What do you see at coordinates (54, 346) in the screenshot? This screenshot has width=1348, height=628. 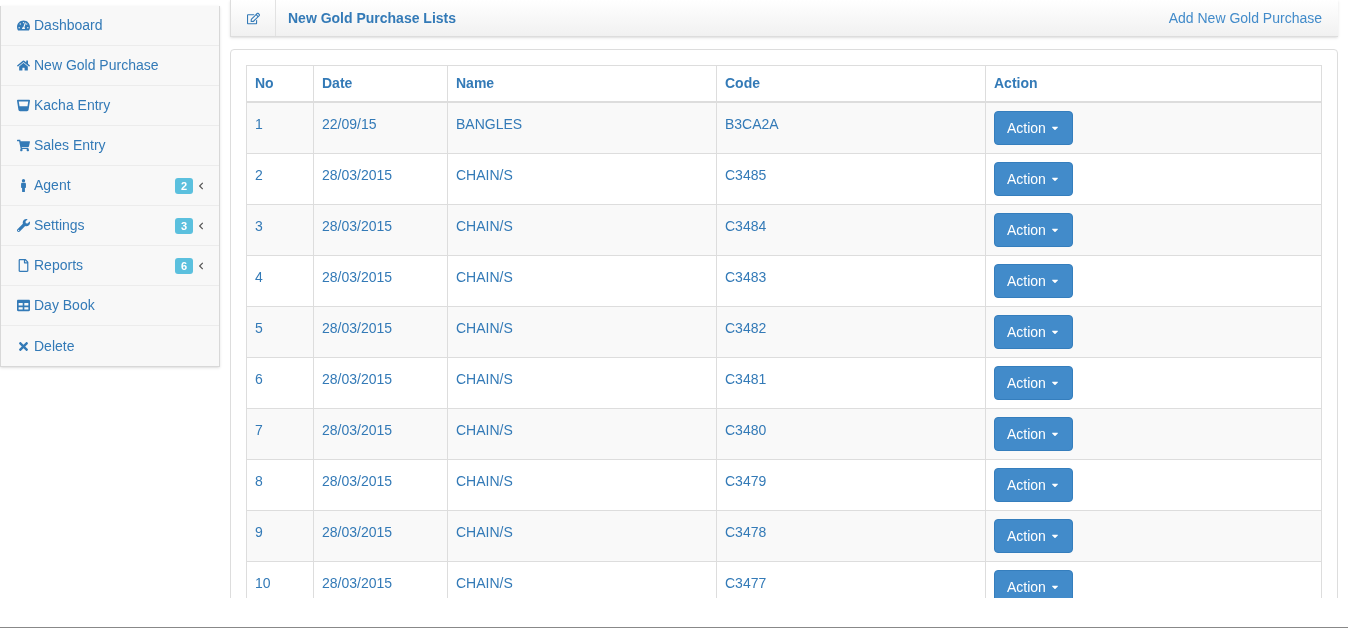 I see `sidebar-label: Delete` at bounding box center [54, 346].